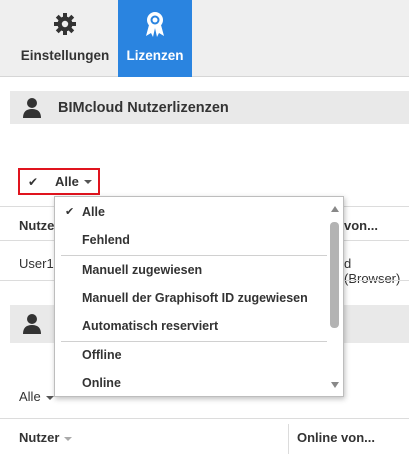  I want to click on scroll-up-arrow-icon, so click(335, 209).